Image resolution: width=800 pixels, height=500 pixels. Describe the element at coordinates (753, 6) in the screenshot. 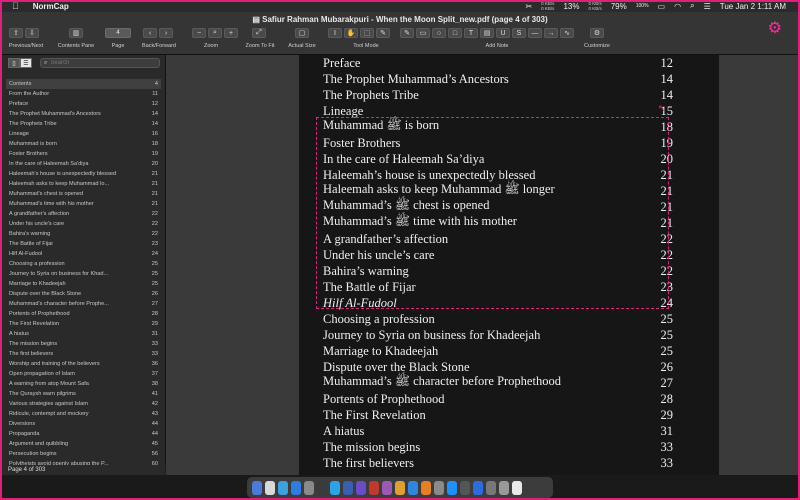

I see `clock: Tue Jan 2 1:11 AM` at that location.